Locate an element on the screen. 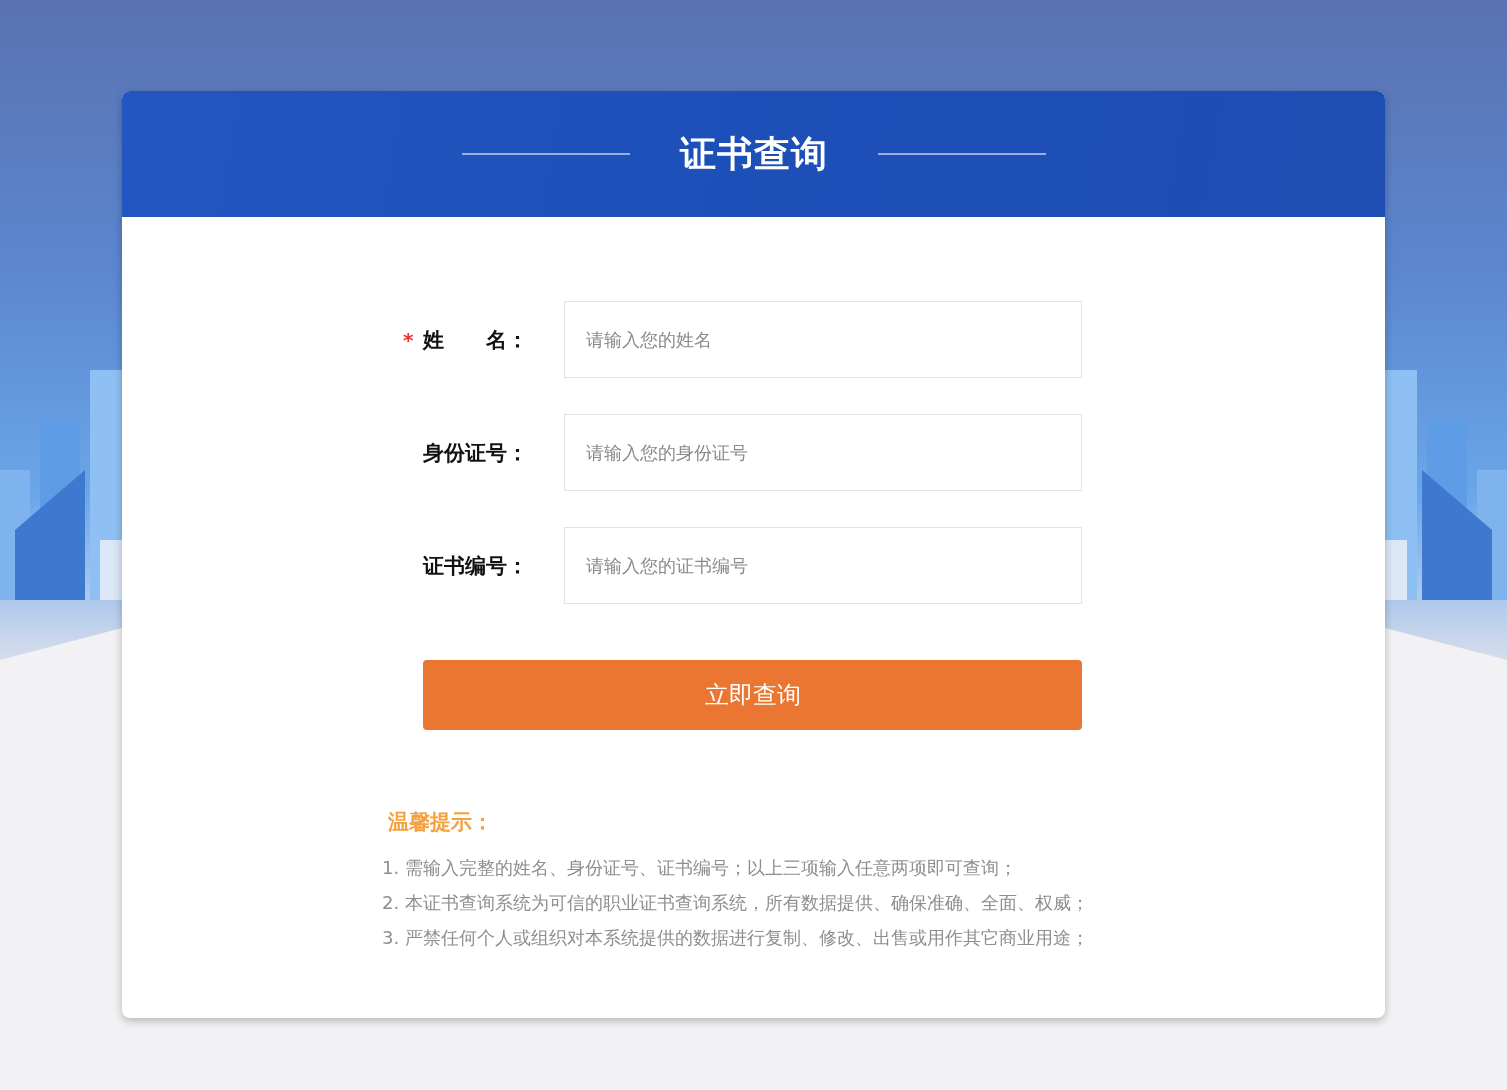 The image size is (1507, 1090). input-field: 请输入您的姓名 is located at coordinates (823, 339).